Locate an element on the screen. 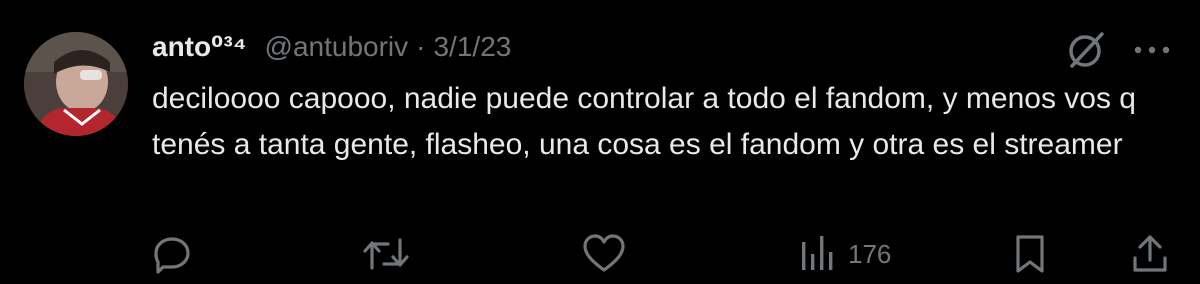 This screenshot has width=1200, height=284. avatar is located at coordinates (76, 84).